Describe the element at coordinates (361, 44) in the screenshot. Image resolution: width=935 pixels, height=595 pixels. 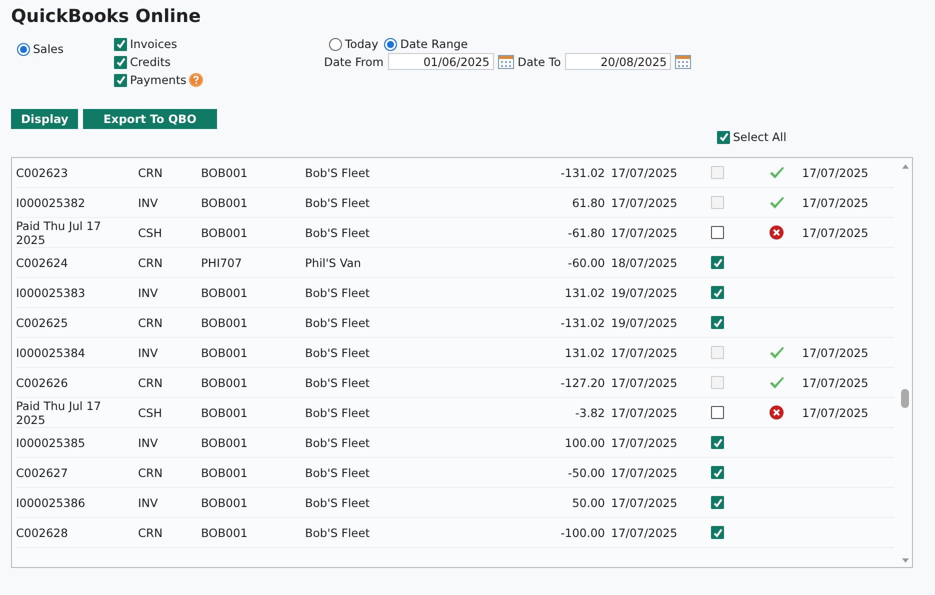
I see `radio-label: Today` at that location.